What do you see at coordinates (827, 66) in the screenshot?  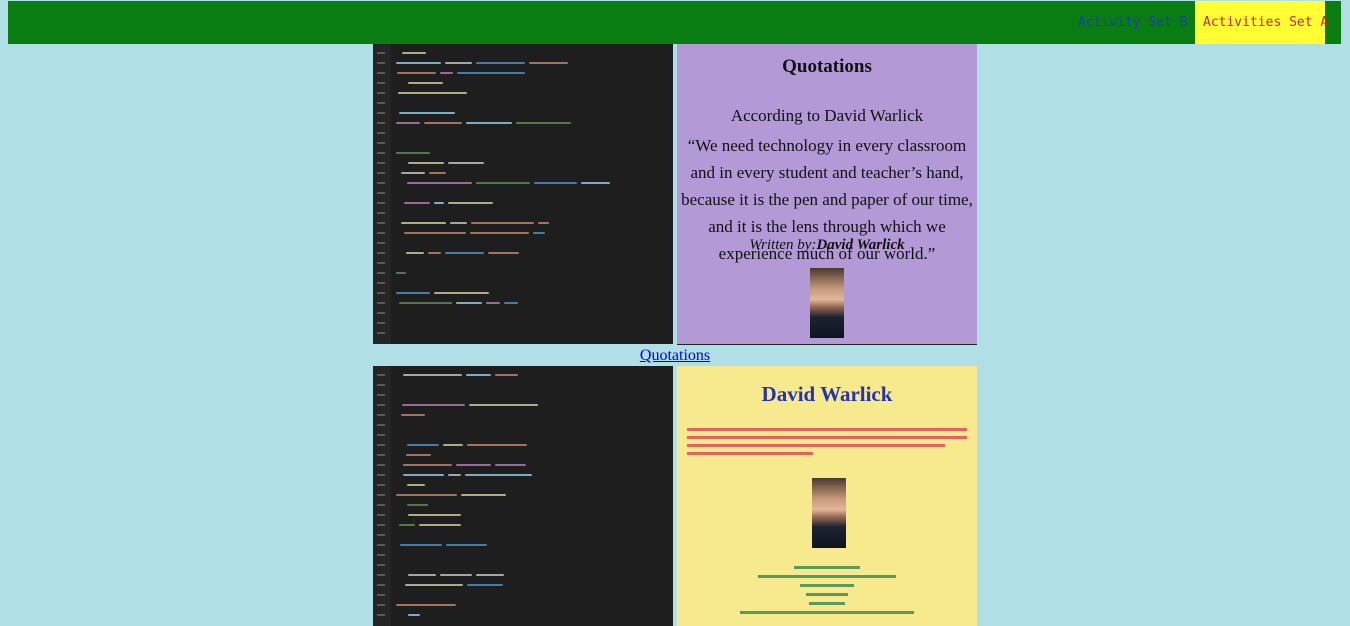 I see `quote-title: Quotations` at bounding box center [827, 66].